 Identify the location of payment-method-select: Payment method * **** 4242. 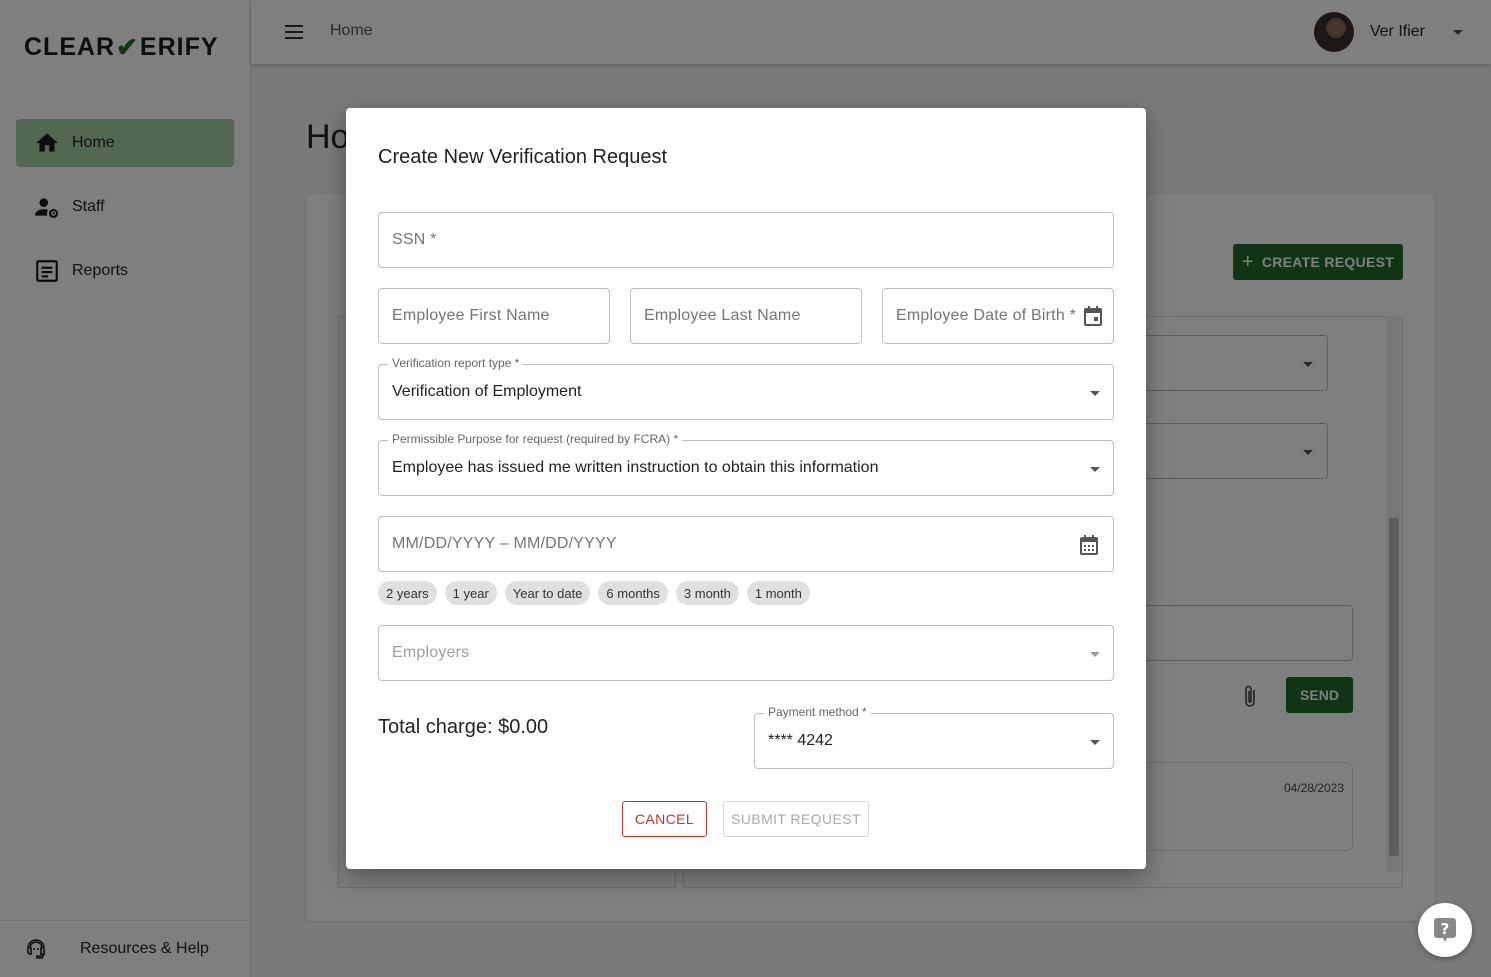
(934, 737).